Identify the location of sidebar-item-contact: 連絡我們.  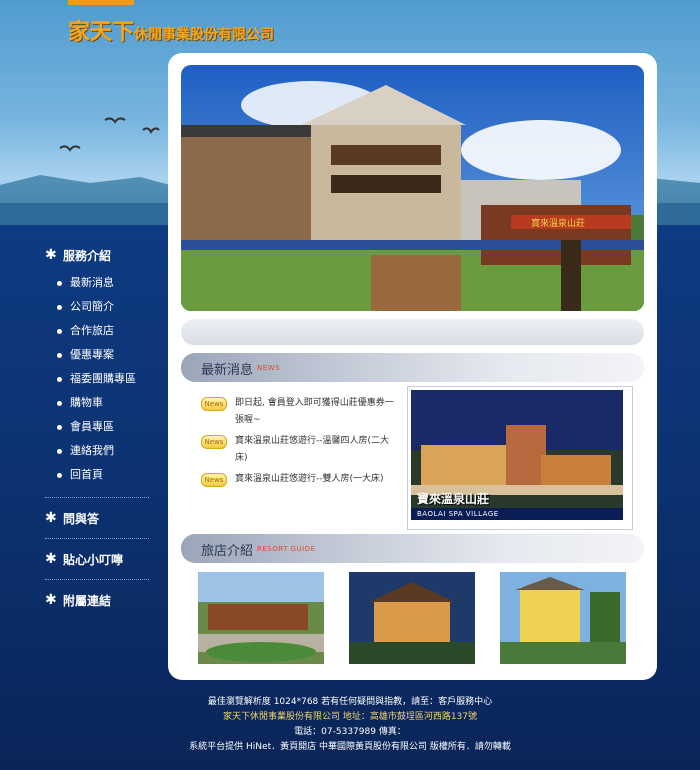
(106, 451).